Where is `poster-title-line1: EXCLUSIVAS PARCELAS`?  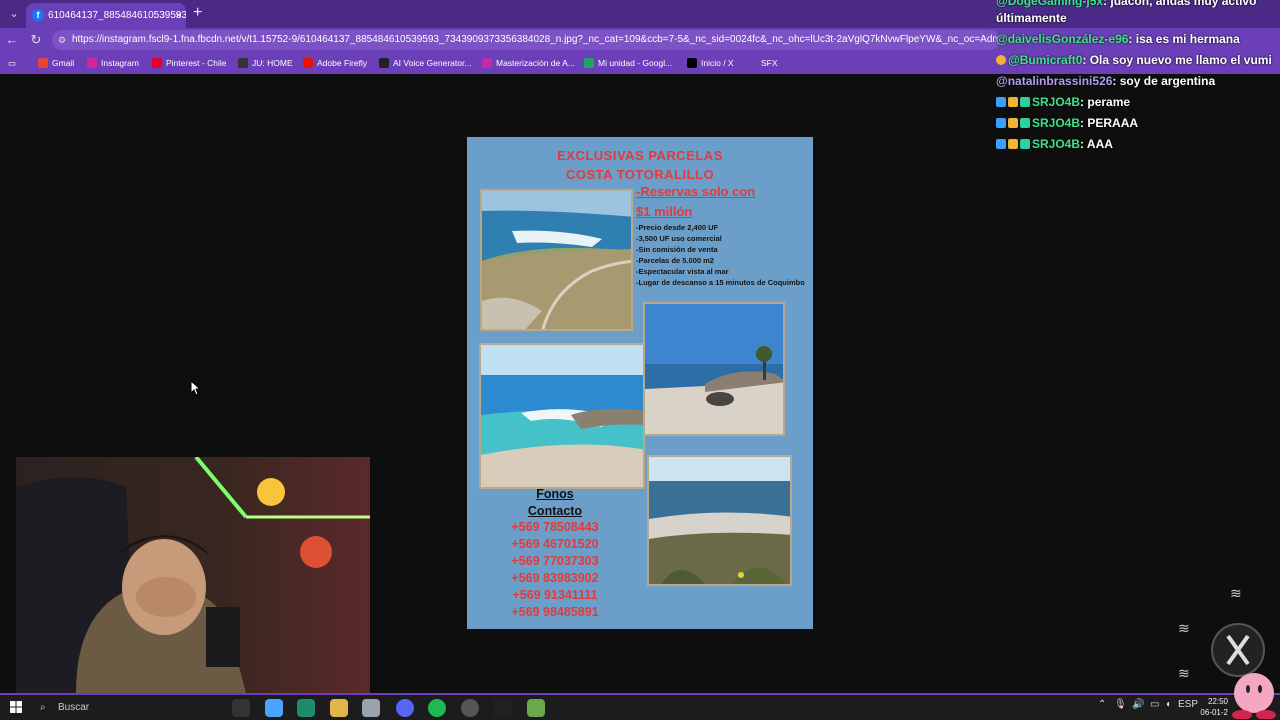
poster-title-line1: EXCLUSIVAS PARCELAS is located at coordinates (640, 155).